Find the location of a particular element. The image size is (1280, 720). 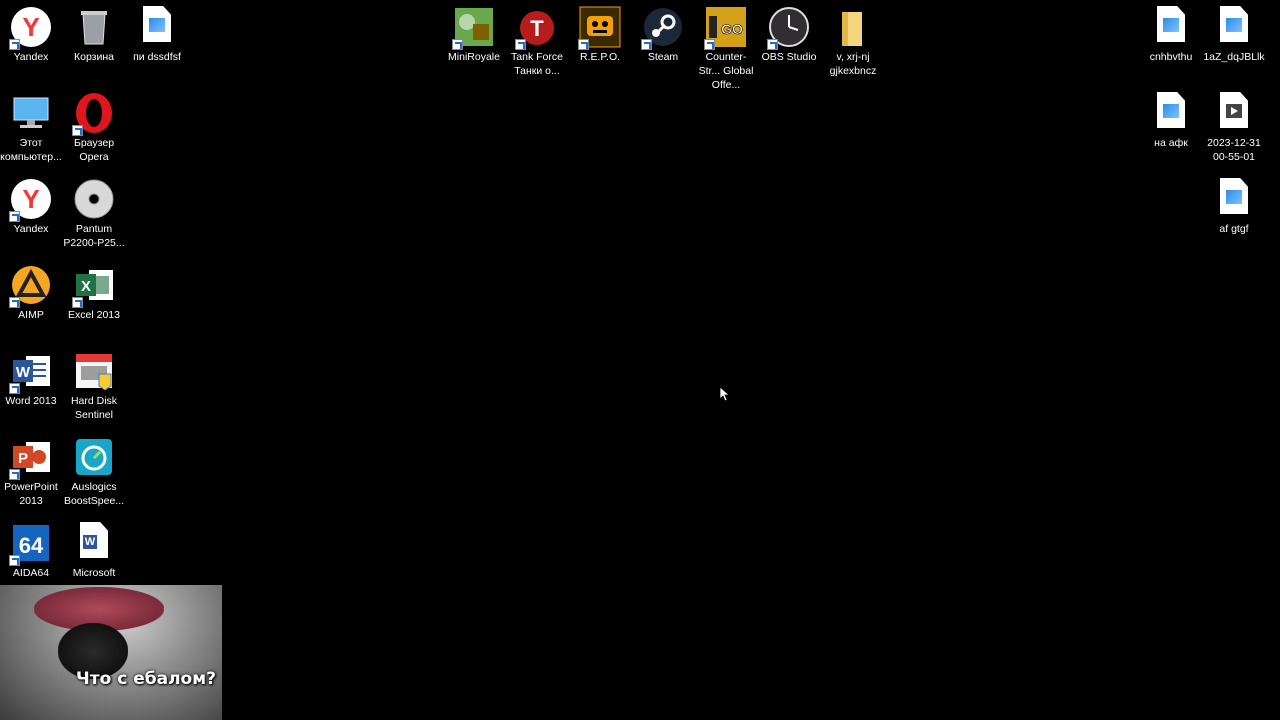

icon-label: Excel 2013 is located at coordinates (94, 315).